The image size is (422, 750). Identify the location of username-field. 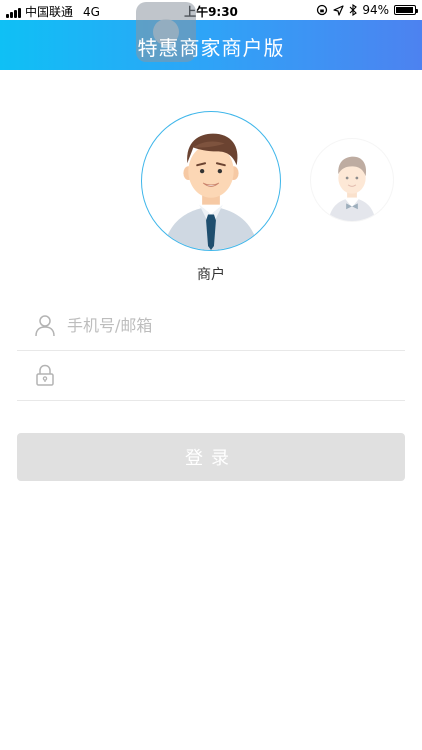
(211, 325).